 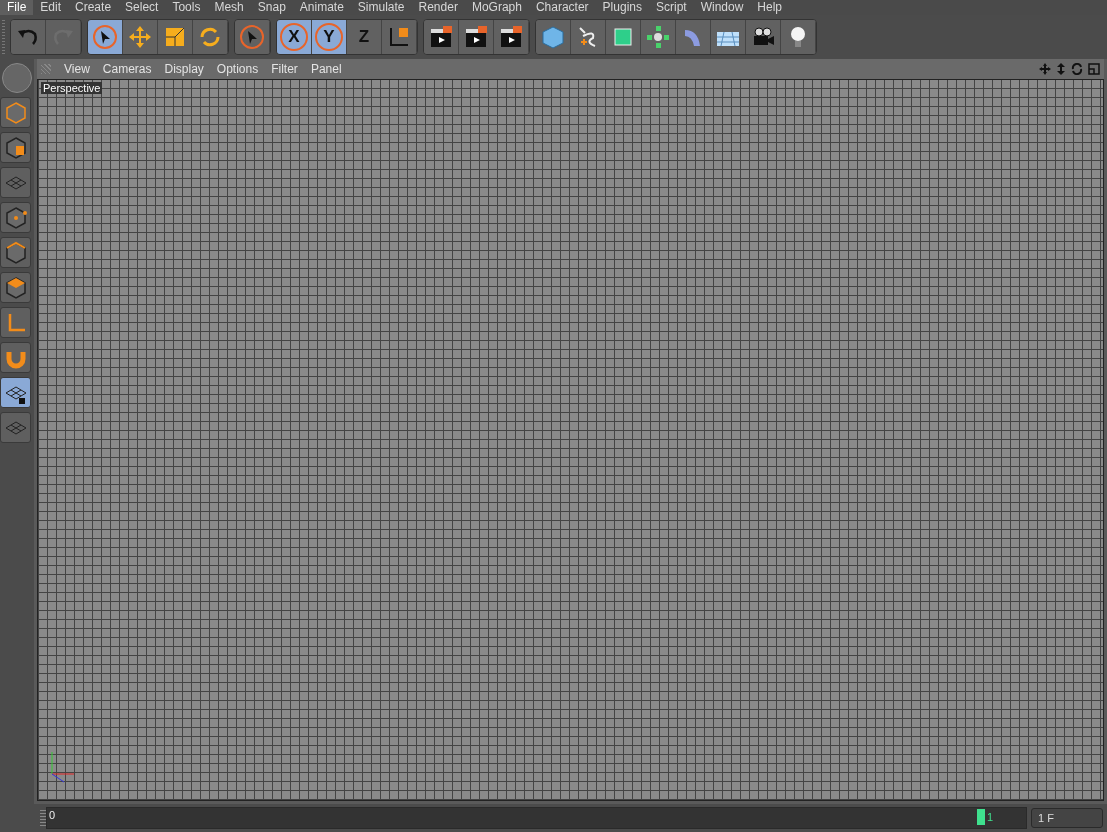 I want to click on cube-mode-button, so click(x=15, y=112).